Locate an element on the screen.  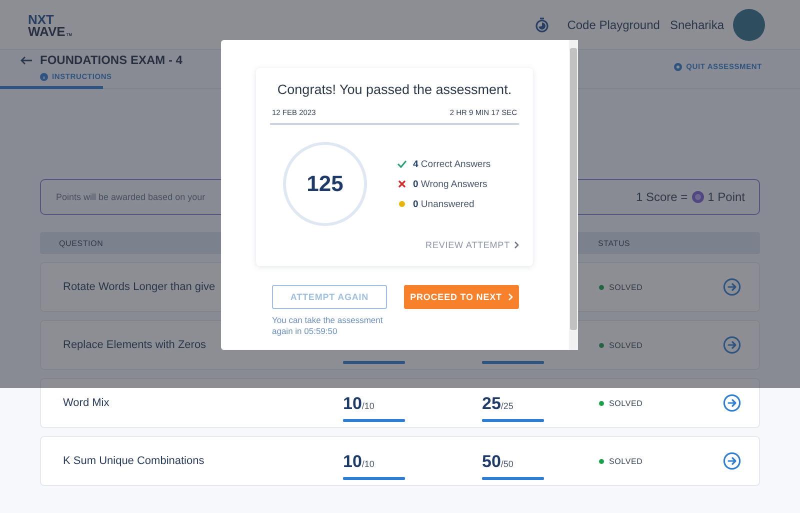
retake-note: You can take the assessment again in 05:59:50 is located at coordinates (328, 325).